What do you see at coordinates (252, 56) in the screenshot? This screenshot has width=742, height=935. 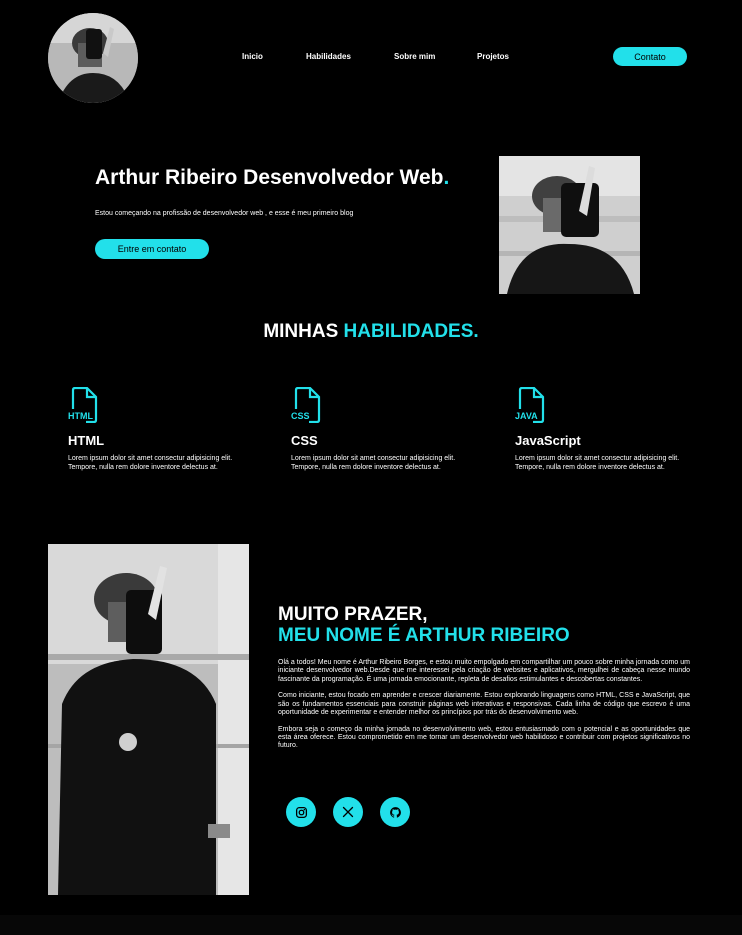 I see `nav-link-inicio: Inicio` at bounding box center [252, 56].